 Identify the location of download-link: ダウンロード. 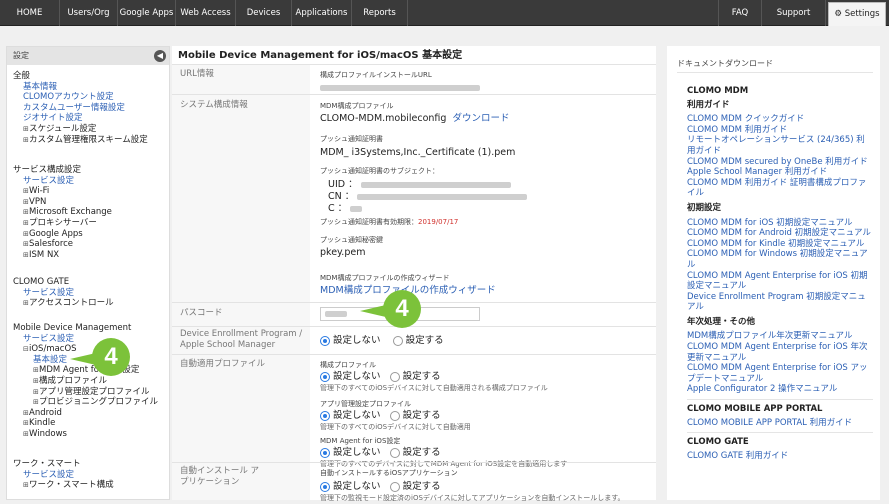
(481, 118).